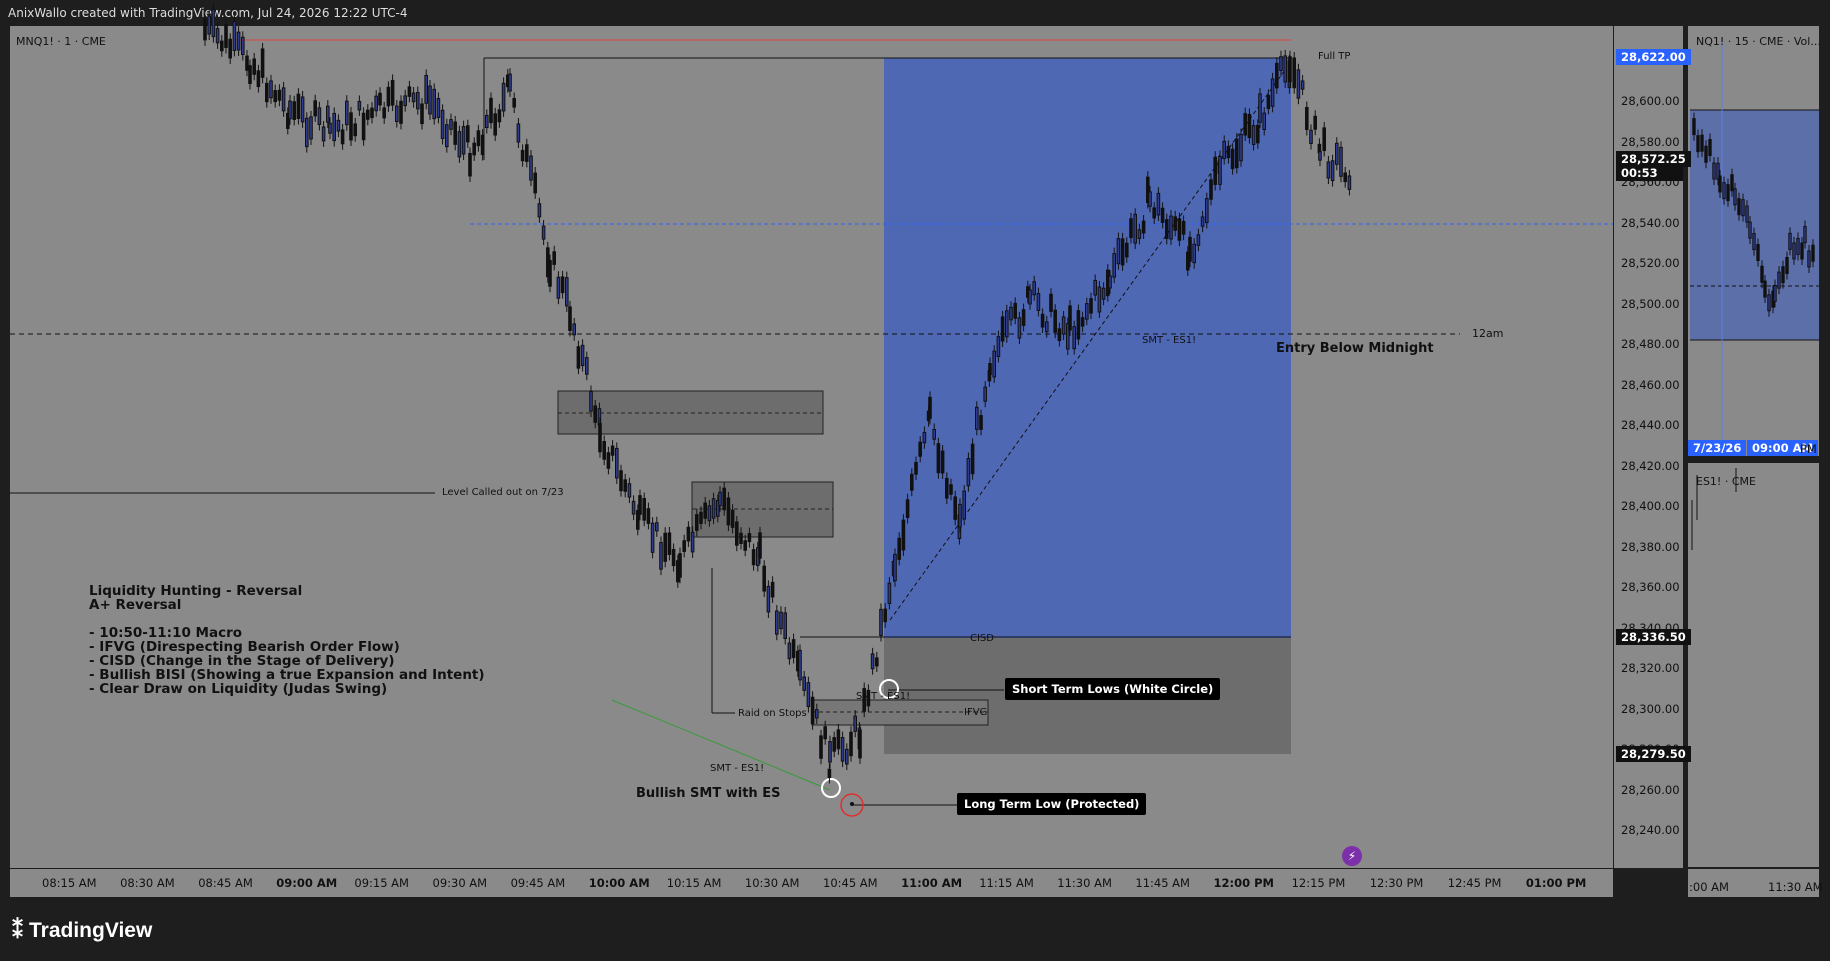 This screenshot has width=1830, height=961. I want to click on entry-below-midnight-label: Entry Below Midnight, so click(1355, 348).